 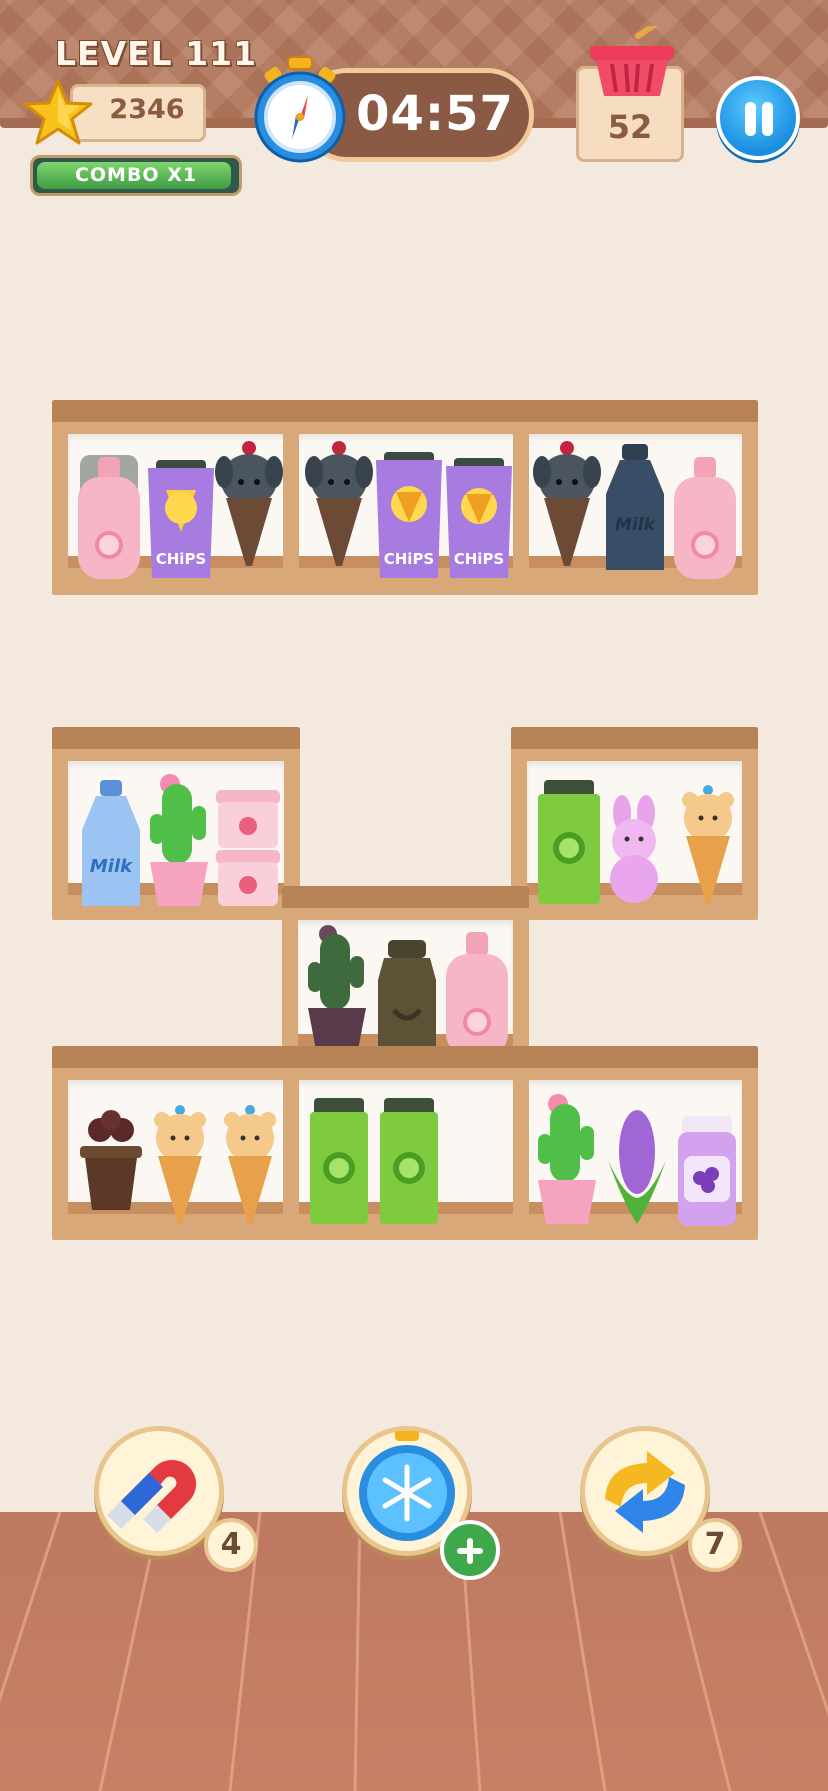 I want to click on star-icon, so click(x=58, y=112).